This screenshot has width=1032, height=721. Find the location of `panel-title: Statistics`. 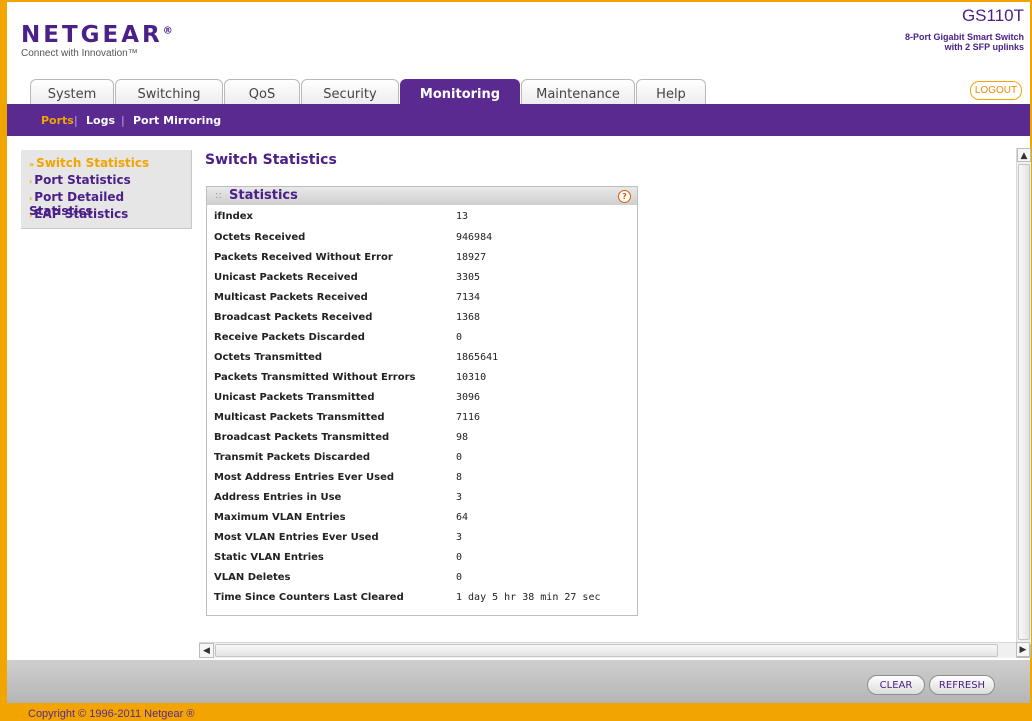

panel-title: Statistics is located at coordinates (263, 195).